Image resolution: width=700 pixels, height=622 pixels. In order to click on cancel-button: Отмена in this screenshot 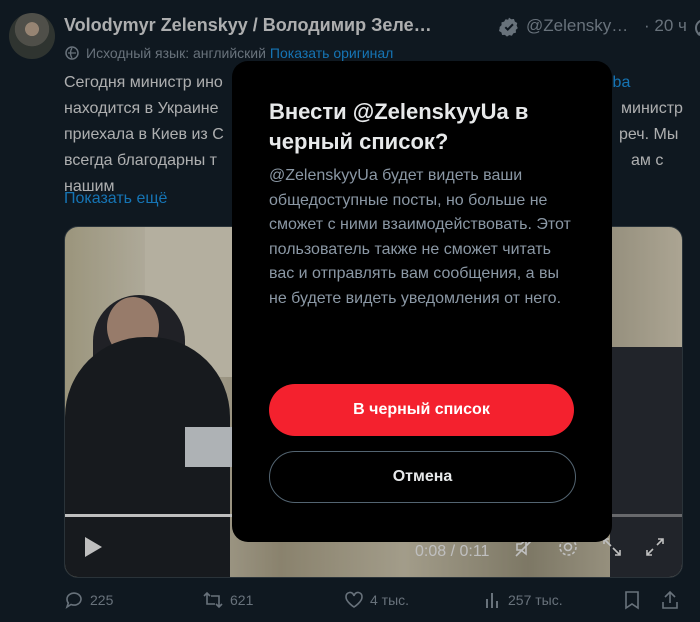, I will do `click(422, 477)`.